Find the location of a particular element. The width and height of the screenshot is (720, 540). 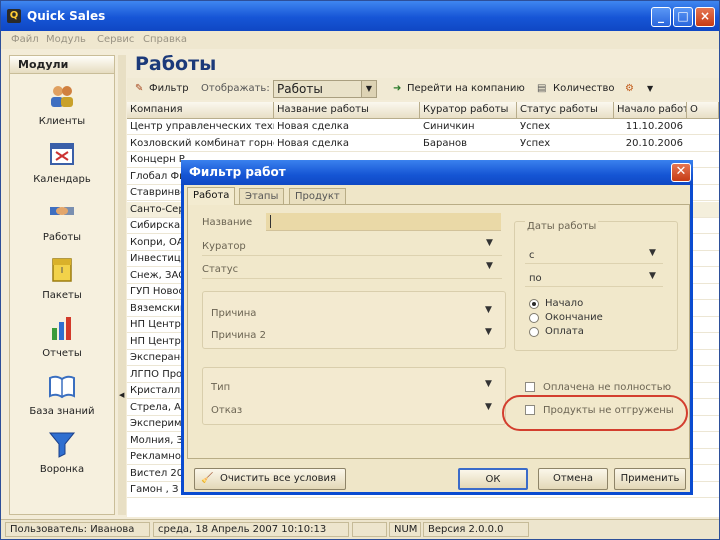

type-dropdown-icon: ▼ is located at coordinates (488, 384).